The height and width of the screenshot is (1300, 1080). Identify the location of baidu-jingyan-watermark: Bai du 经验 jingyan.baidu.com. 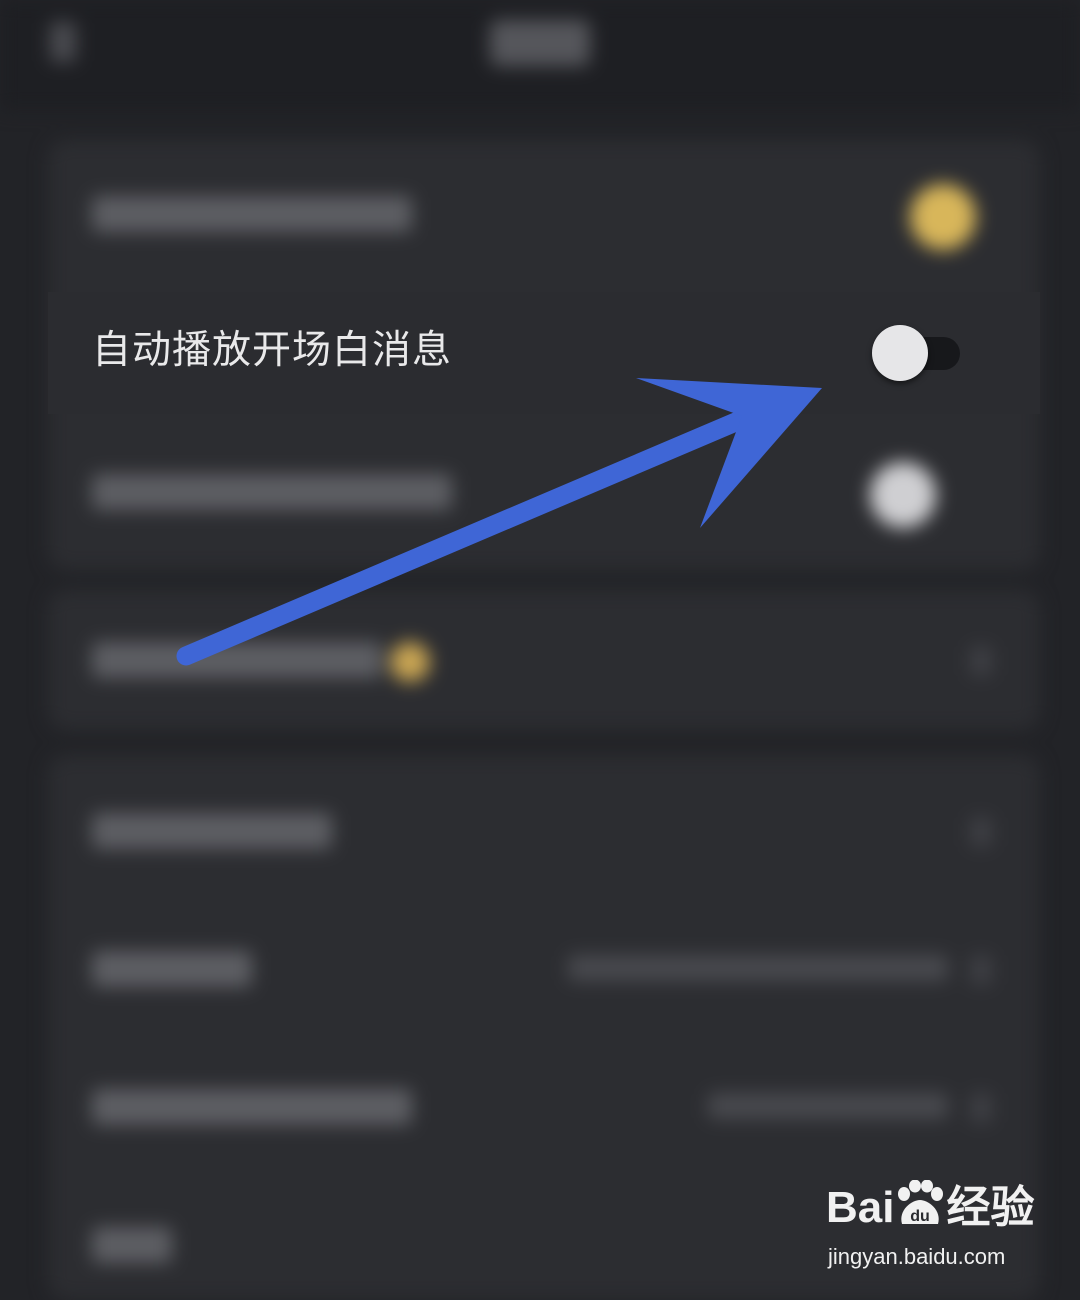
(936, 1230).